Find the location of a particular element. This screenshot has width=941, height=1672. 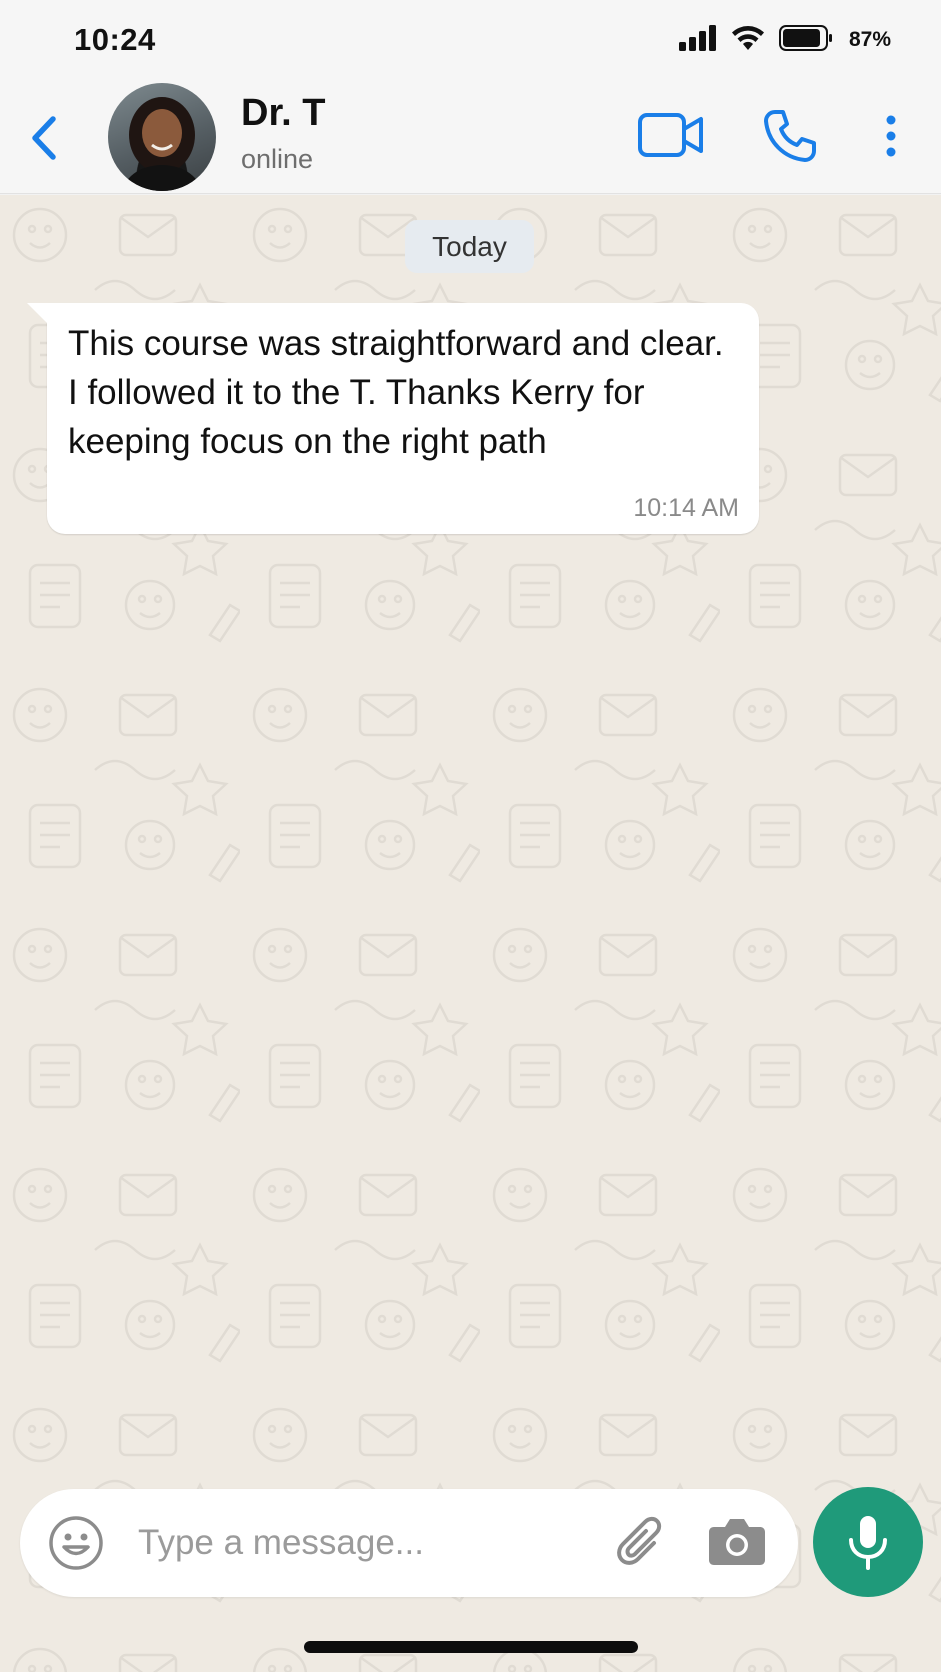

more-vertical-icon is located at coordinates (891, 136).